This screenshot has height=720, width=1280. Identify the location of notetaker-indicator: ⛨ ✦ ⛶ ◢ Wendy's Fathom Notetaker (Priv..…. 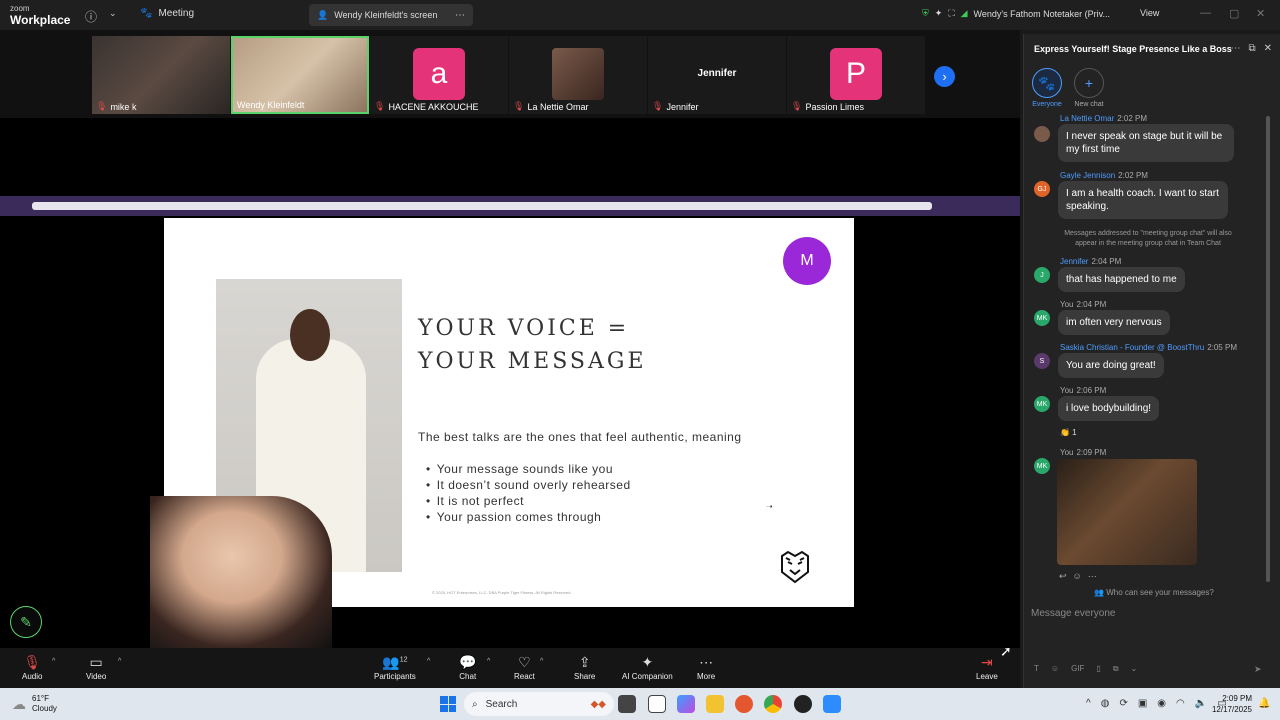
(1016, 13).